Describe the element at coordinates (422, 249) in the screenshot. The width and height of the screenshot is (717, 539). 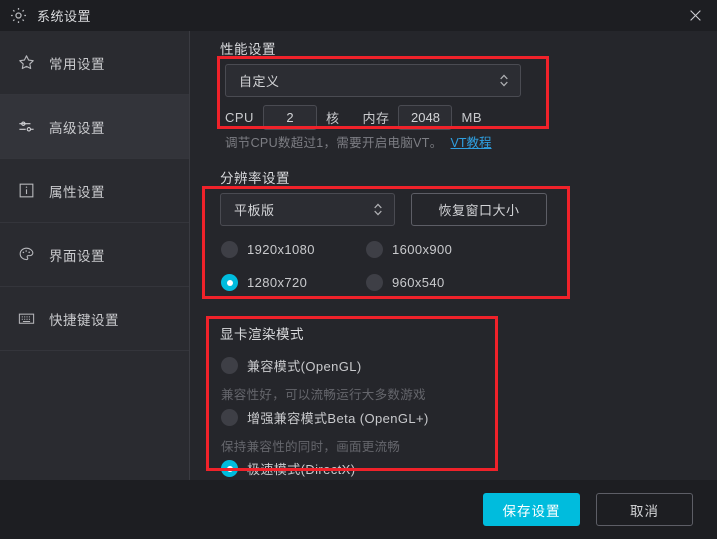
I see `resolution-option-label: 1600x900` at that location.